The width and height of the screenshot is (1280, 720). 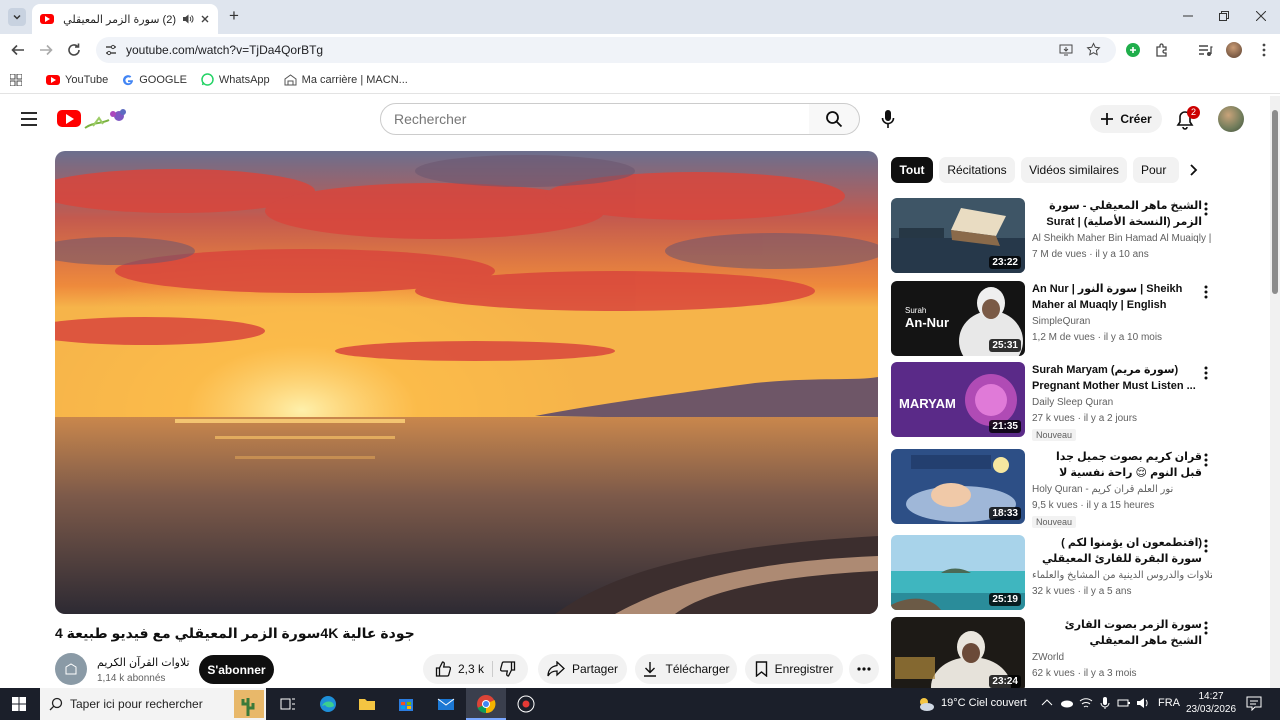 I want to click on battery-icon, so click(x=1124, y=703).